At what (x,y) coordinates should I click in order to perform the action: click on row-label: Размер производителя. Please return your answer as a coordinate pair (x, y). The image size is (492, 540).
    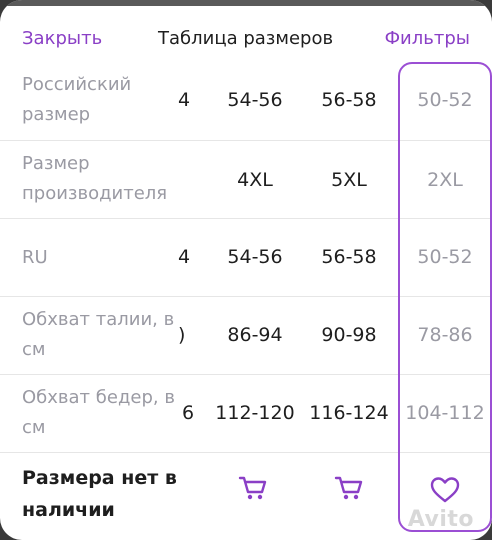
    Looking at the image, I should click on (95, 178).